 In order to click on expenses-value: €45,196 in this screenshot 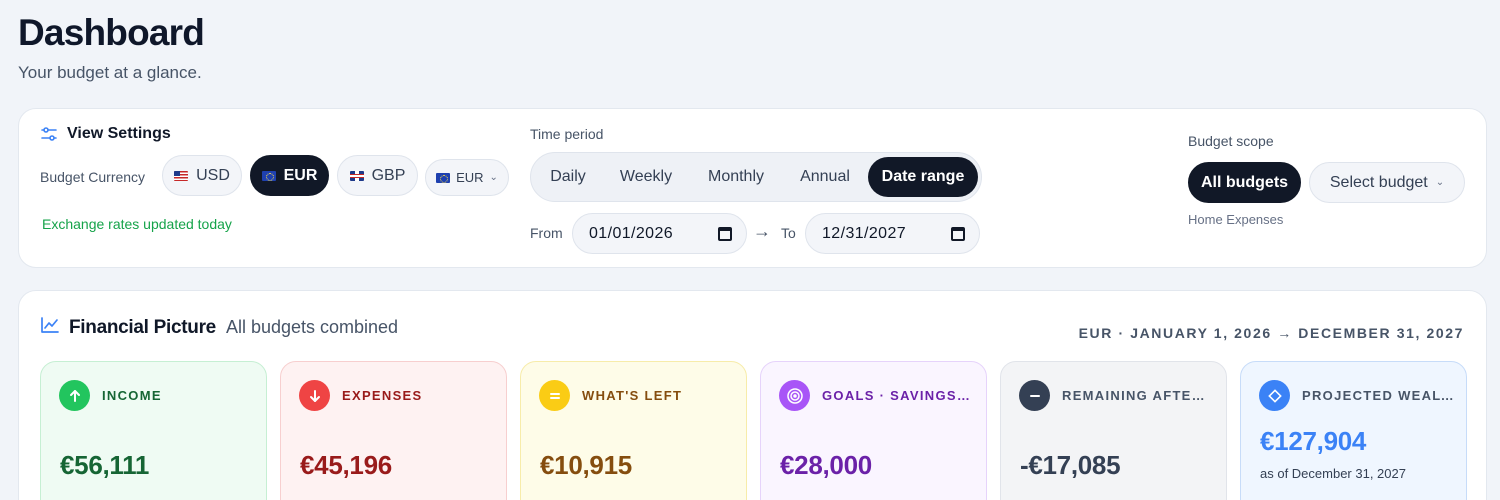, I will do `click(346, 465)`.